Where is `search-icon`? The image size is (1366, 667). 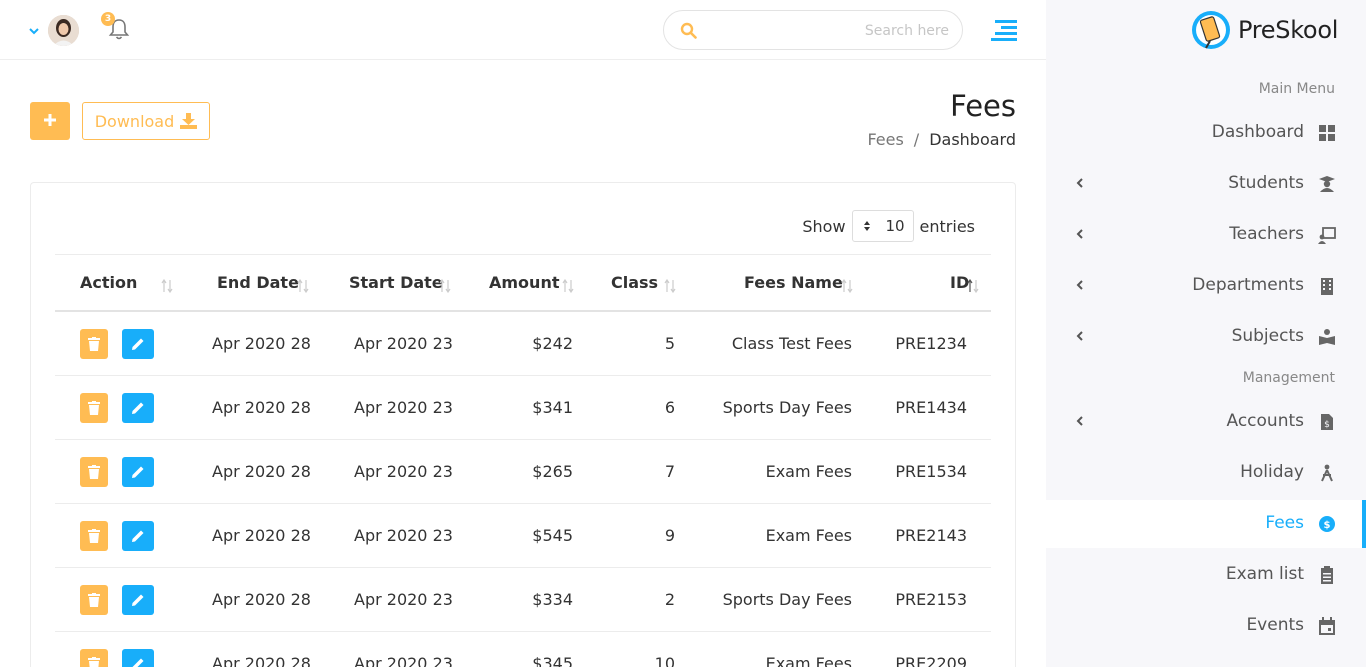 search-icon is located at coordinates (688, 30).